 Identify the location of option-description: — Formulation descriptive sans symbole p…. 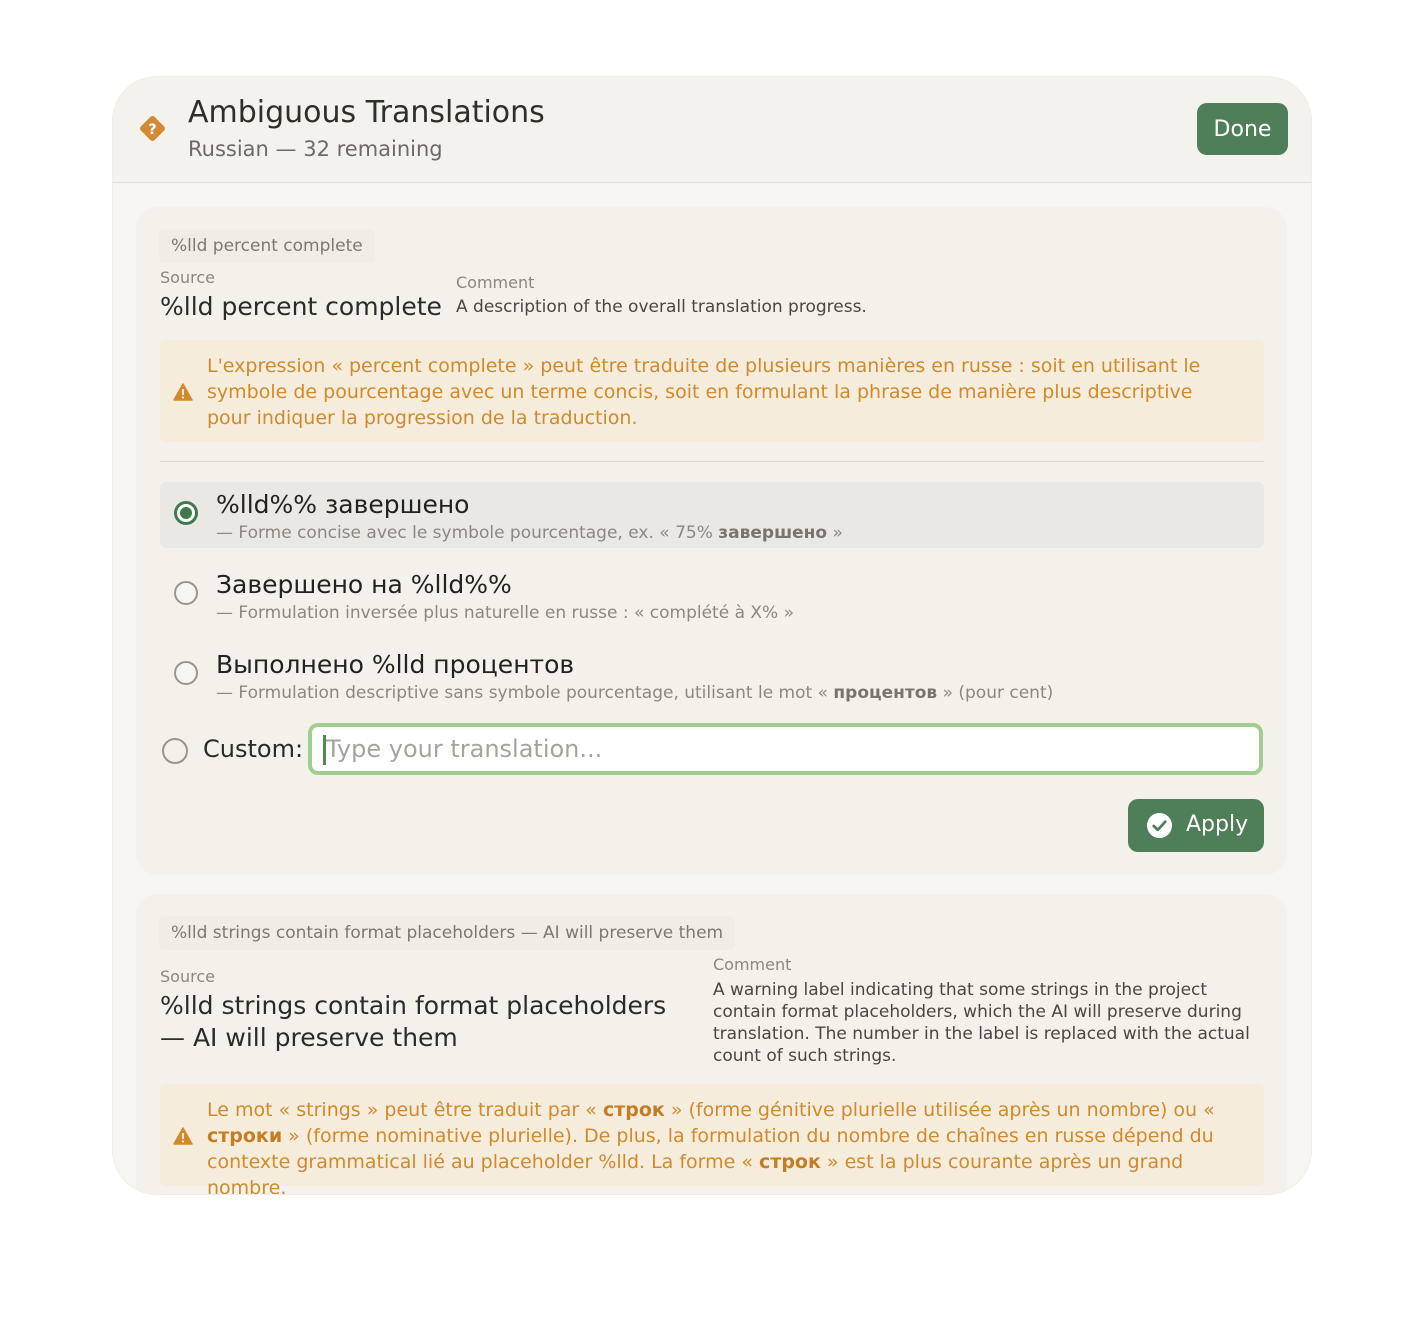
(635, 693).